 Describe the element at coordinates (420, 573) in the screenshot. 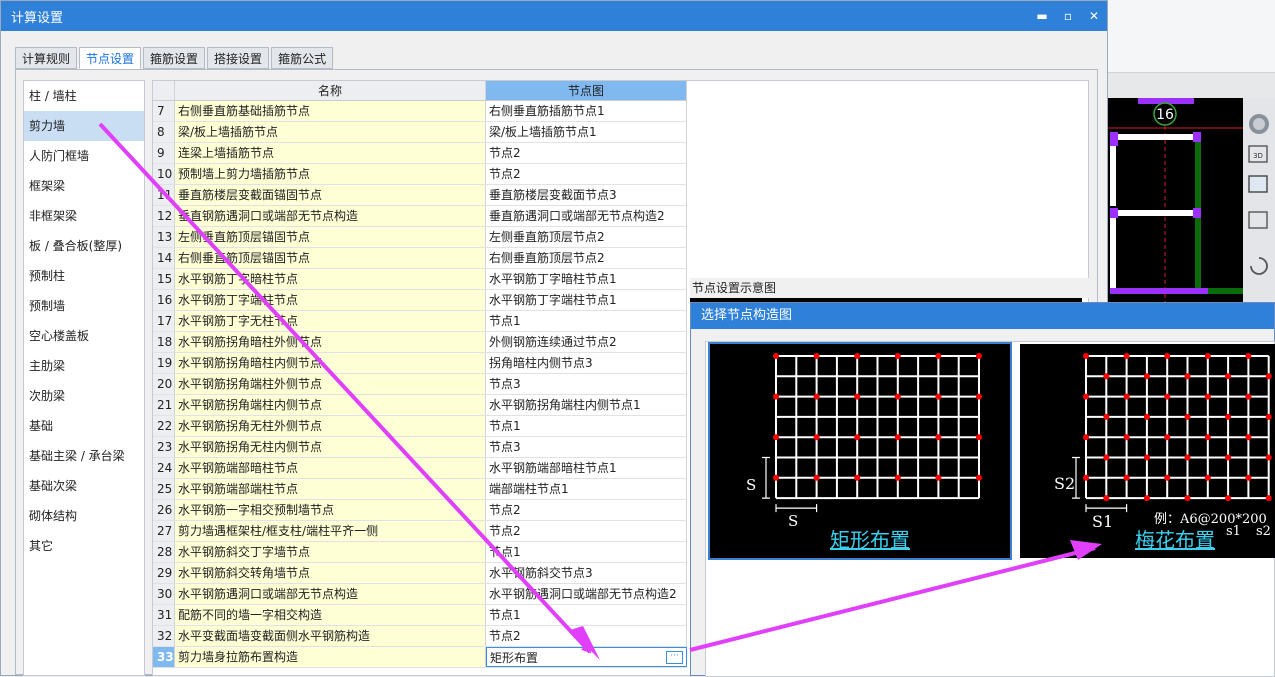

I see `table-row: 29 水平钢筋斜交转角墙节点 水平钢筋斜交节点3` at that location.